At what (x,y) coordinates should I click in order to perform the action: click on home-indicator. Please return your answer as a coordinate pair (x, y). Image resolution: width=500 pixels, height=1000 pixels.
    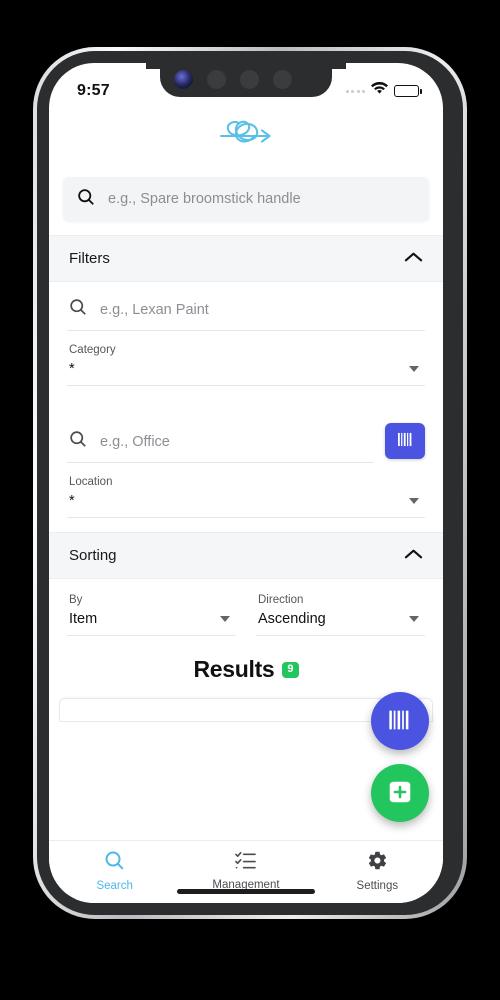
    Looking at the image, I should click on (246, 891).